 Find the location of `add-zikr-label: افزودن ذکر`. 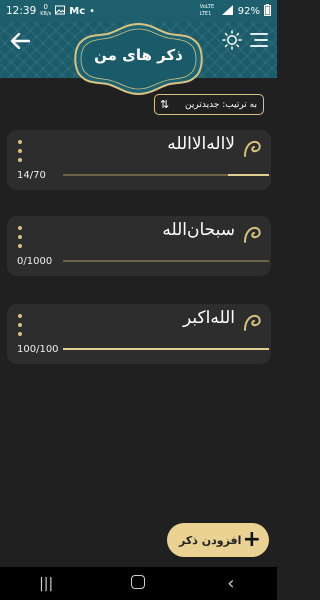

add-zikr-label: افزودن ذکر is located at coordinates (210, 540).